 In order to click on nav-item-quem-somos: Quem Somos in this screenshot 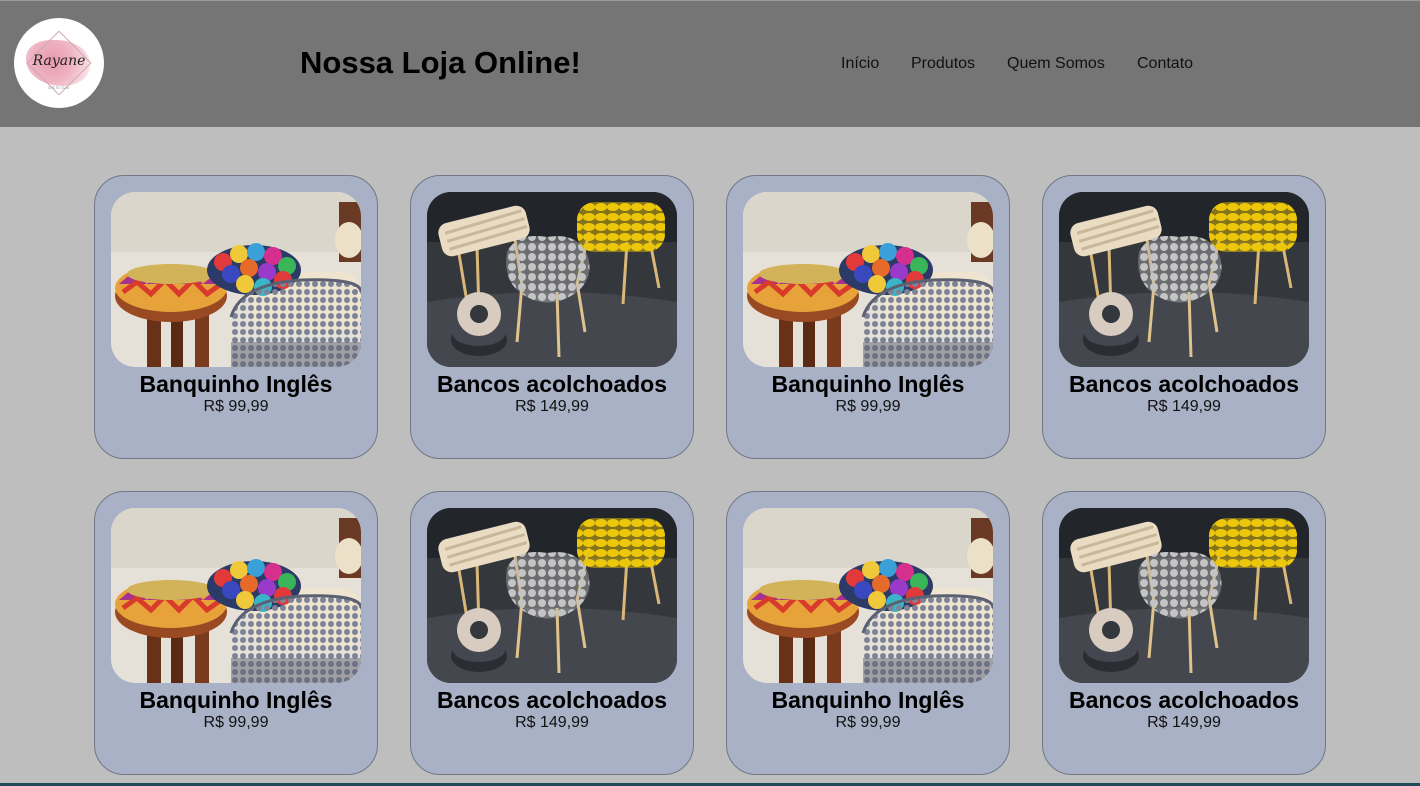, I will do `click(1056, 64)`.